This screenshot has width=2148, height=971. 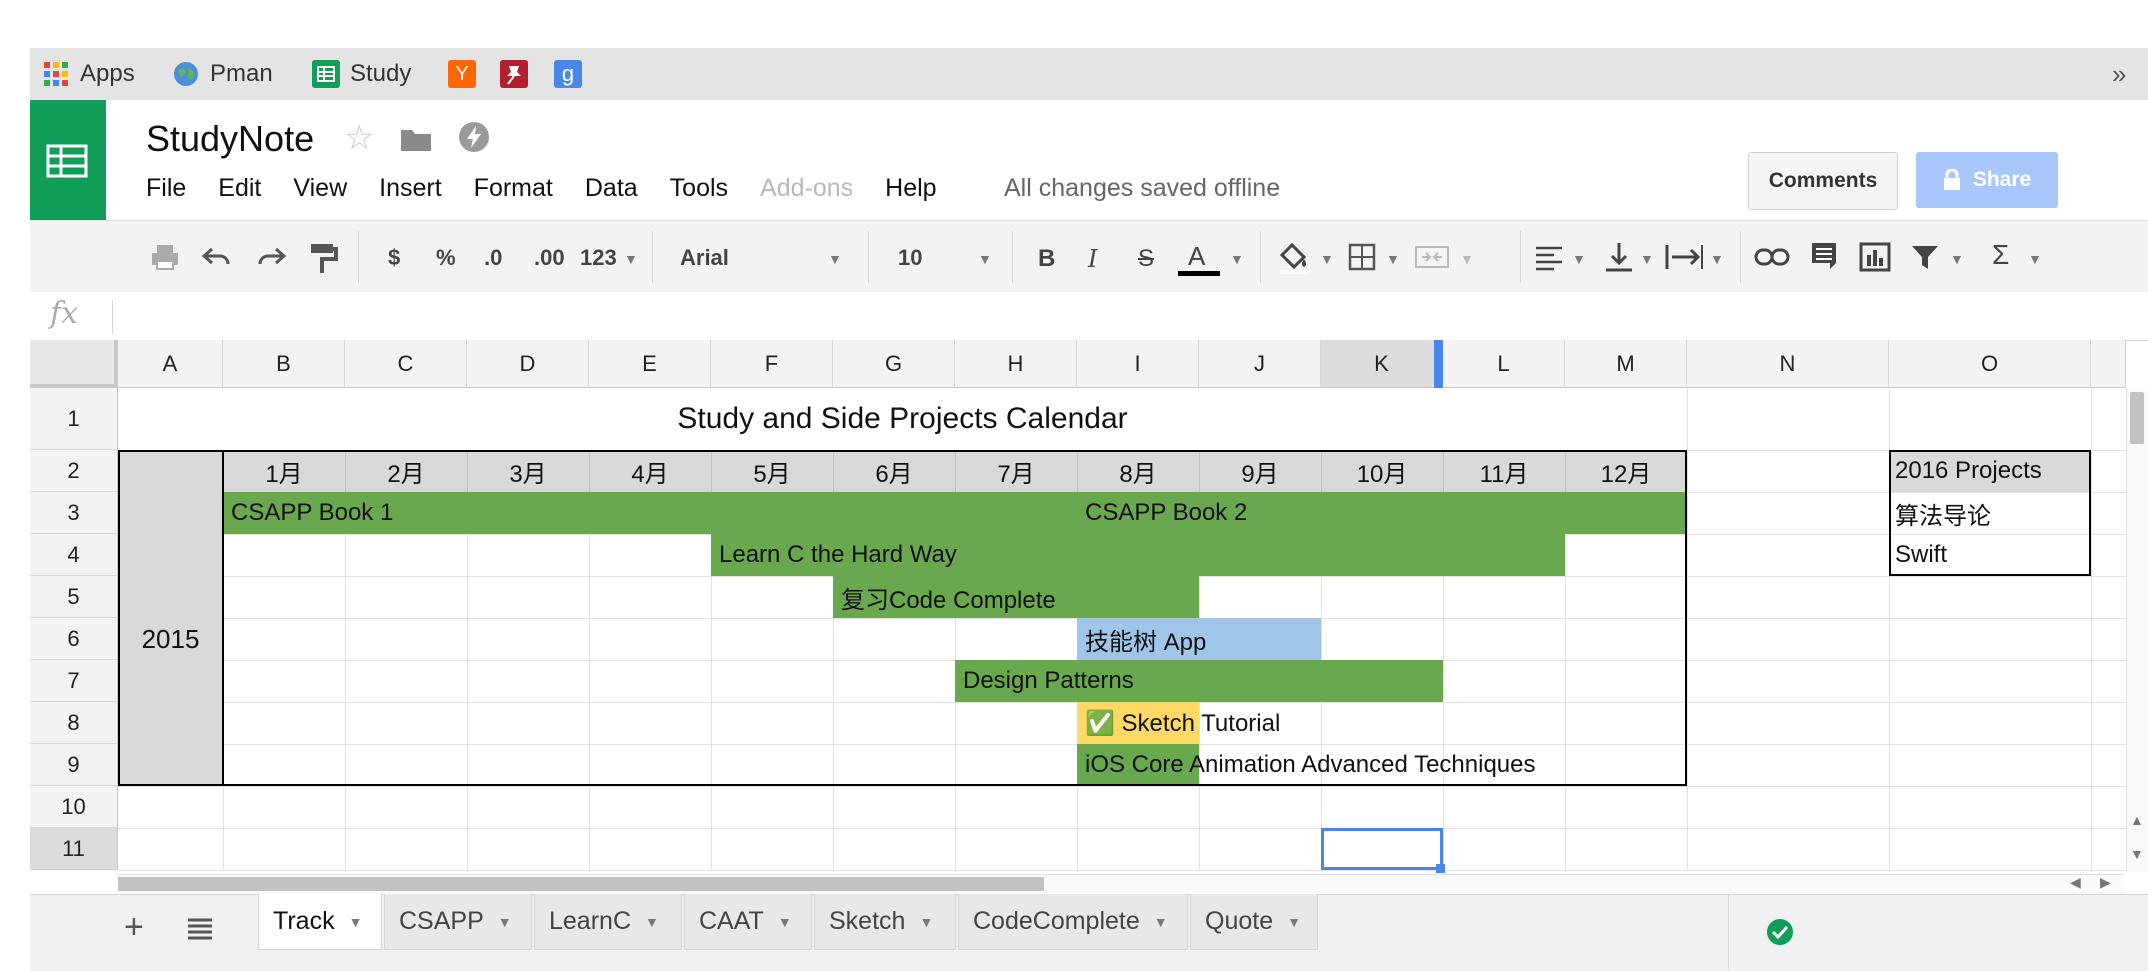 What do you see at coordinates (74, 849) in the screenshot?
I see `row-header-11: 11` at bounding box center [74, 849].